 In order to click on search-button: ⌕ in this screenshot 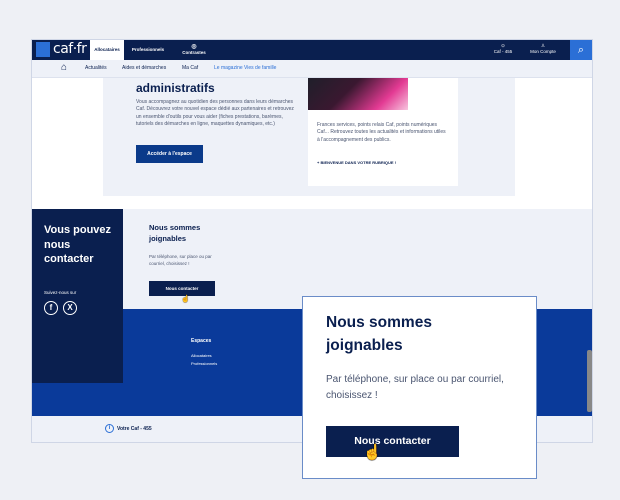, I will do `click(581, 50)`.